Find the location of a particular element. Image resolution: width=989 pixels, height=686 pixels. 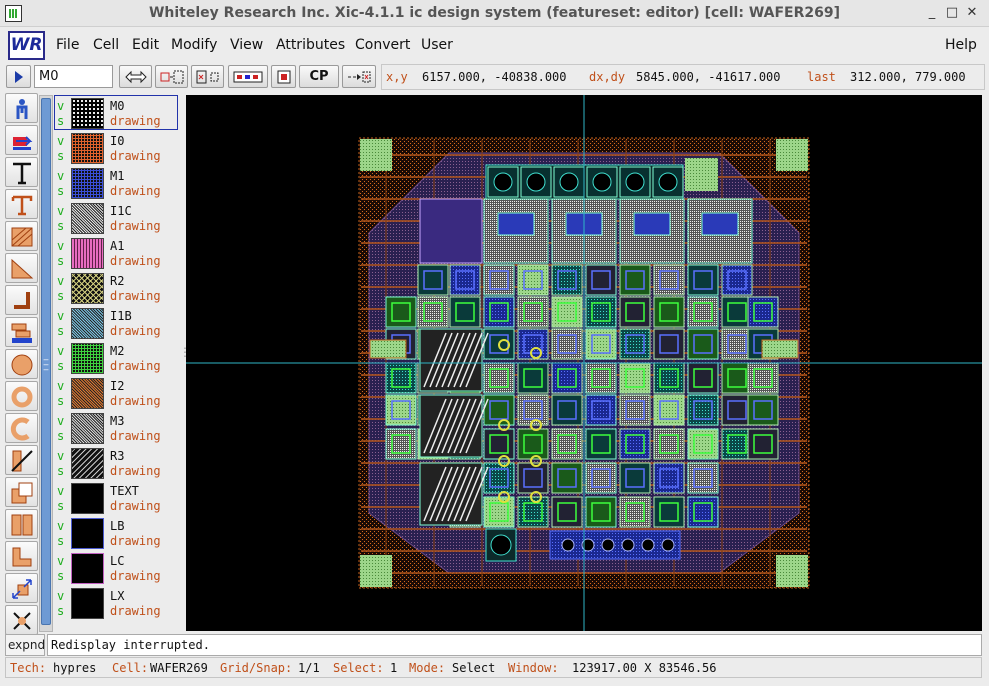

donut-tool-button is located at coordinates (21, 396).